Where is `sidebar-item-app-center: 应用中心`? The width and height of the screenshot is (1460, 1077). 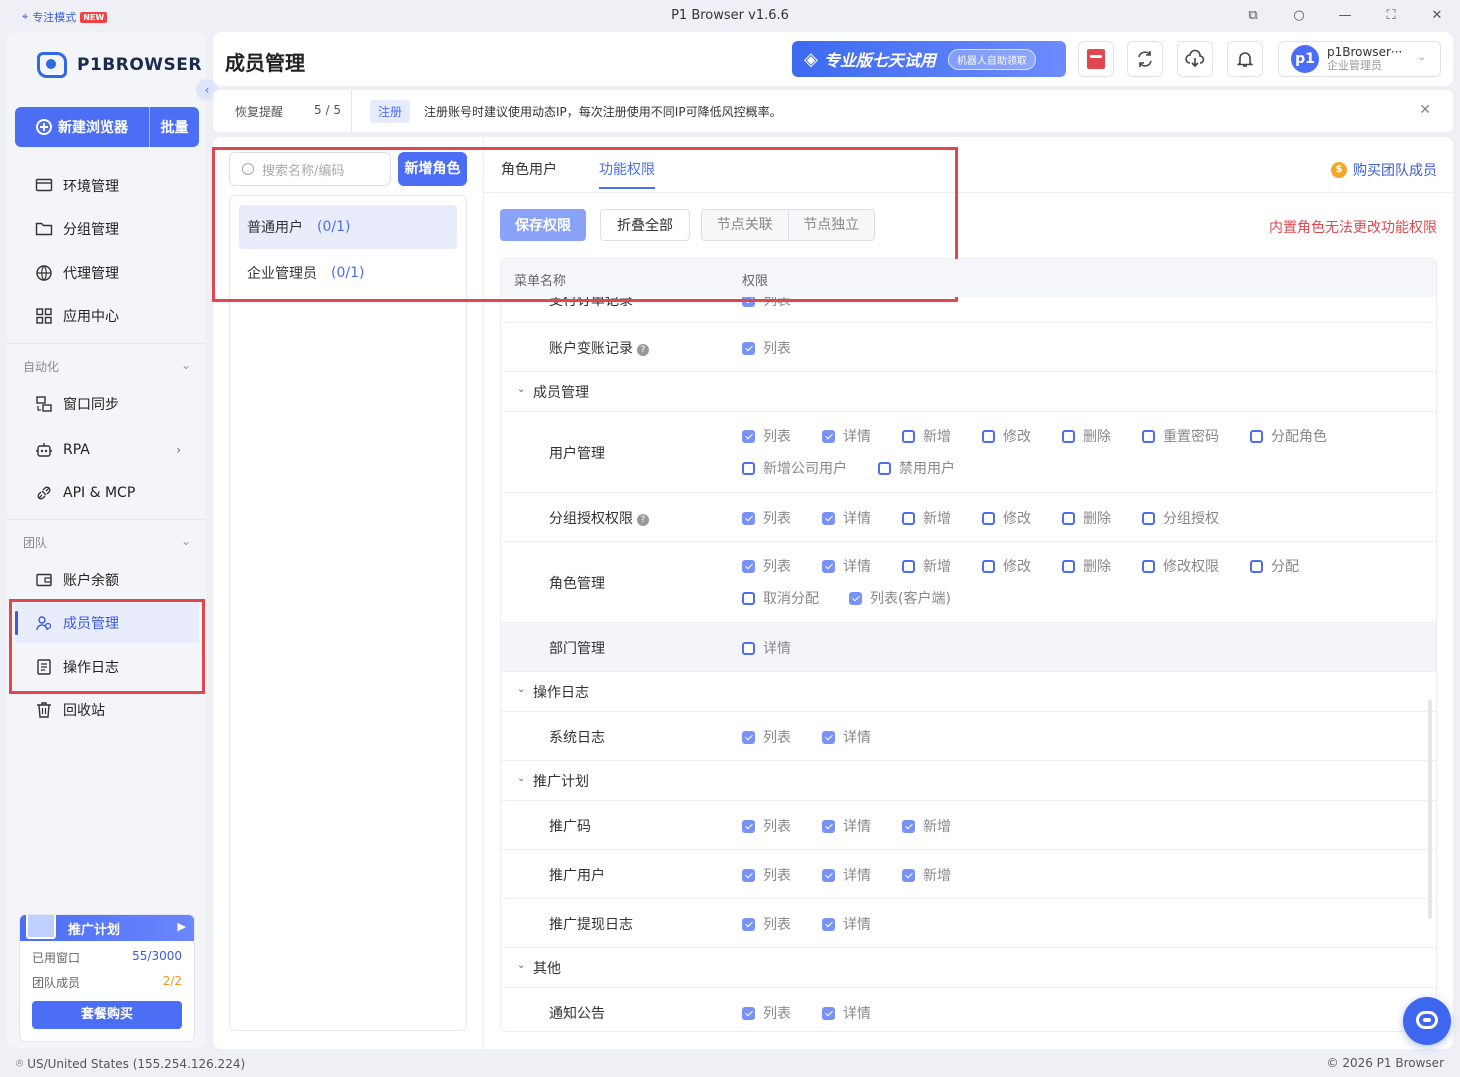
sidebar-item-app-center: 应用中心 is located at coordinates (107, 316).